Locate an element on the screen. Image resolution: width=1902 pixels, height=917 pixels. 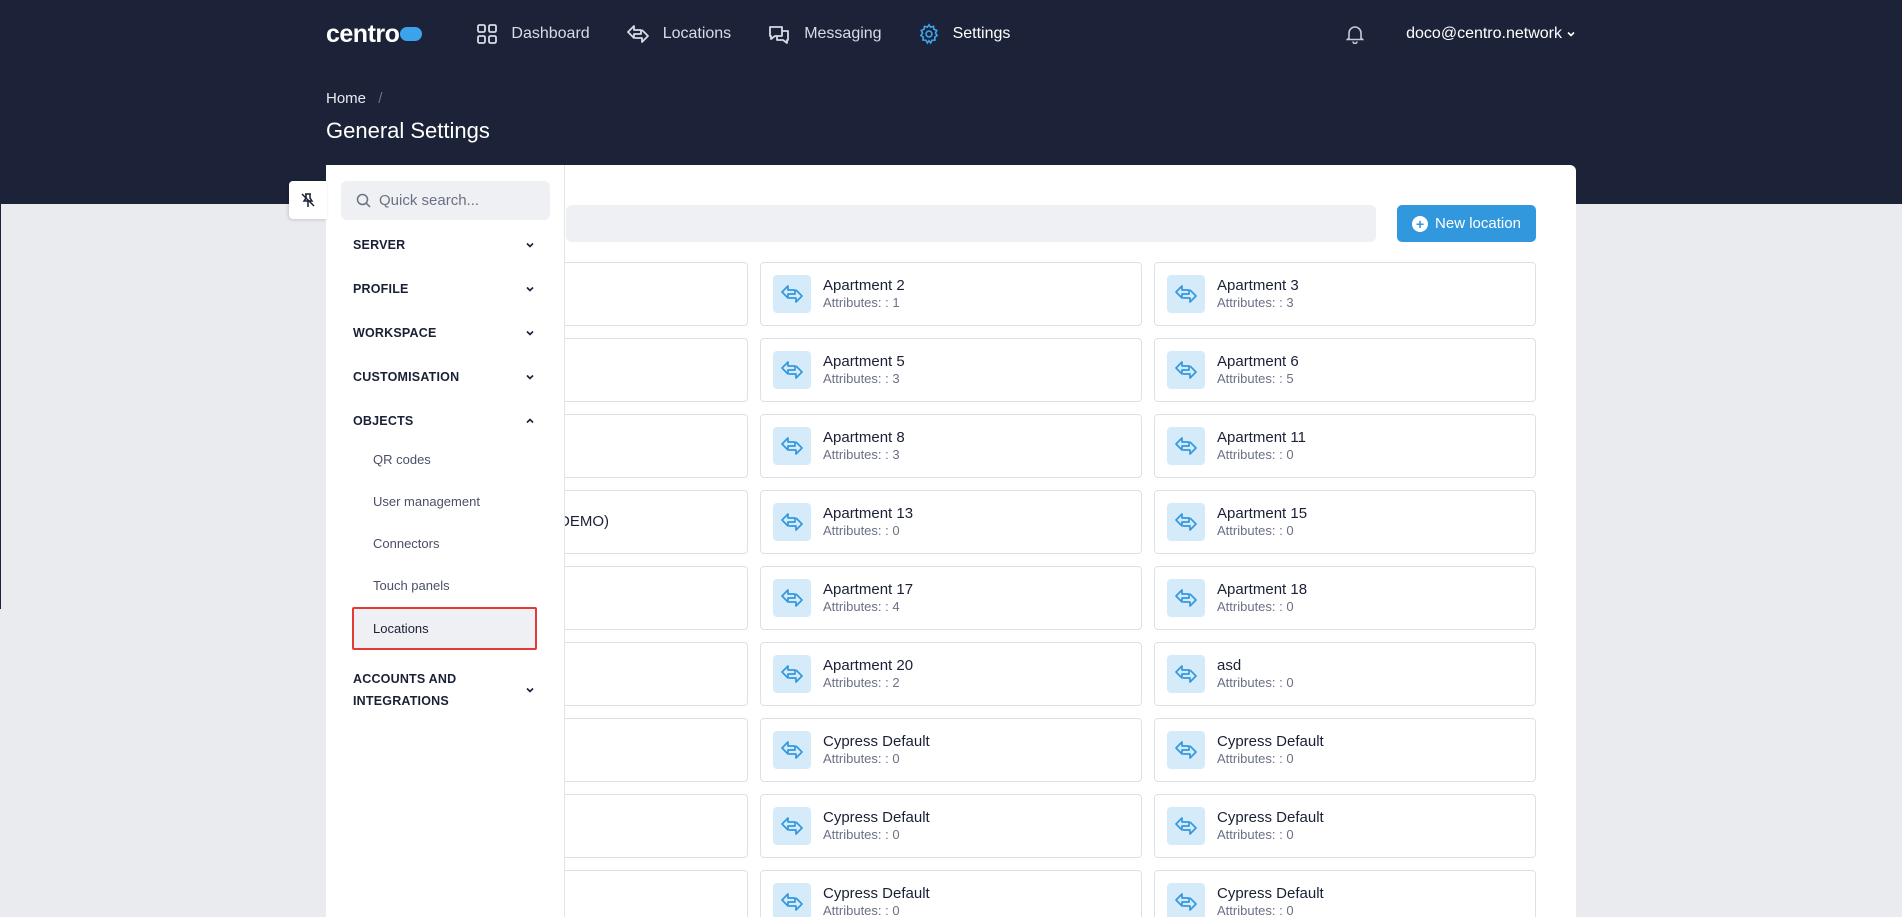
unpin-icon is located at coordinates (308, 200).